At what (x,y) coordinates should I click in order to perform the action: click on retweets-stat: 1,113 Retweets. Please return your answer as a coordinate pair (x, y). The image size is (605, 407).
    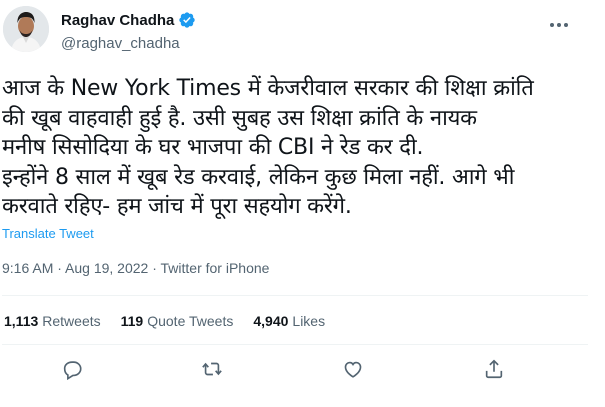
    Looking at the image, I should click on (52, 321).